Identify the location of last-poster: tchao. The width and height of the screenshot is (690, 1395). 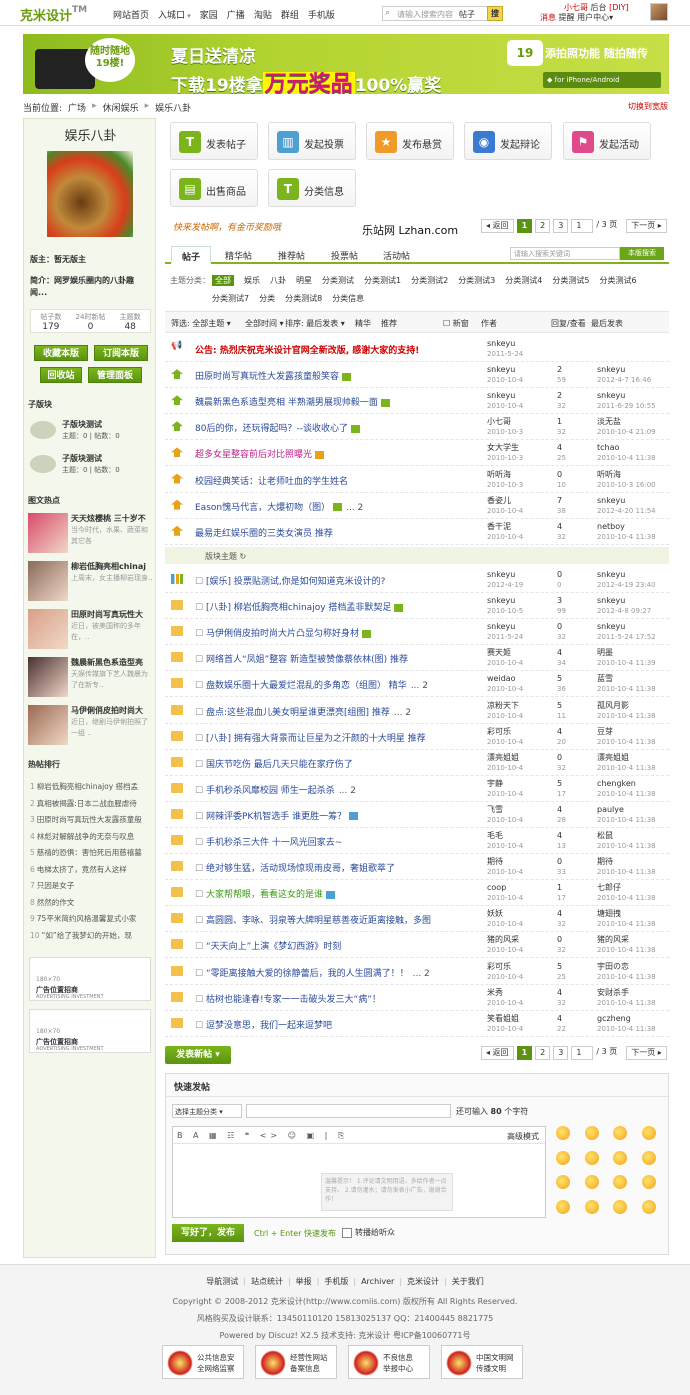
(608, 447).